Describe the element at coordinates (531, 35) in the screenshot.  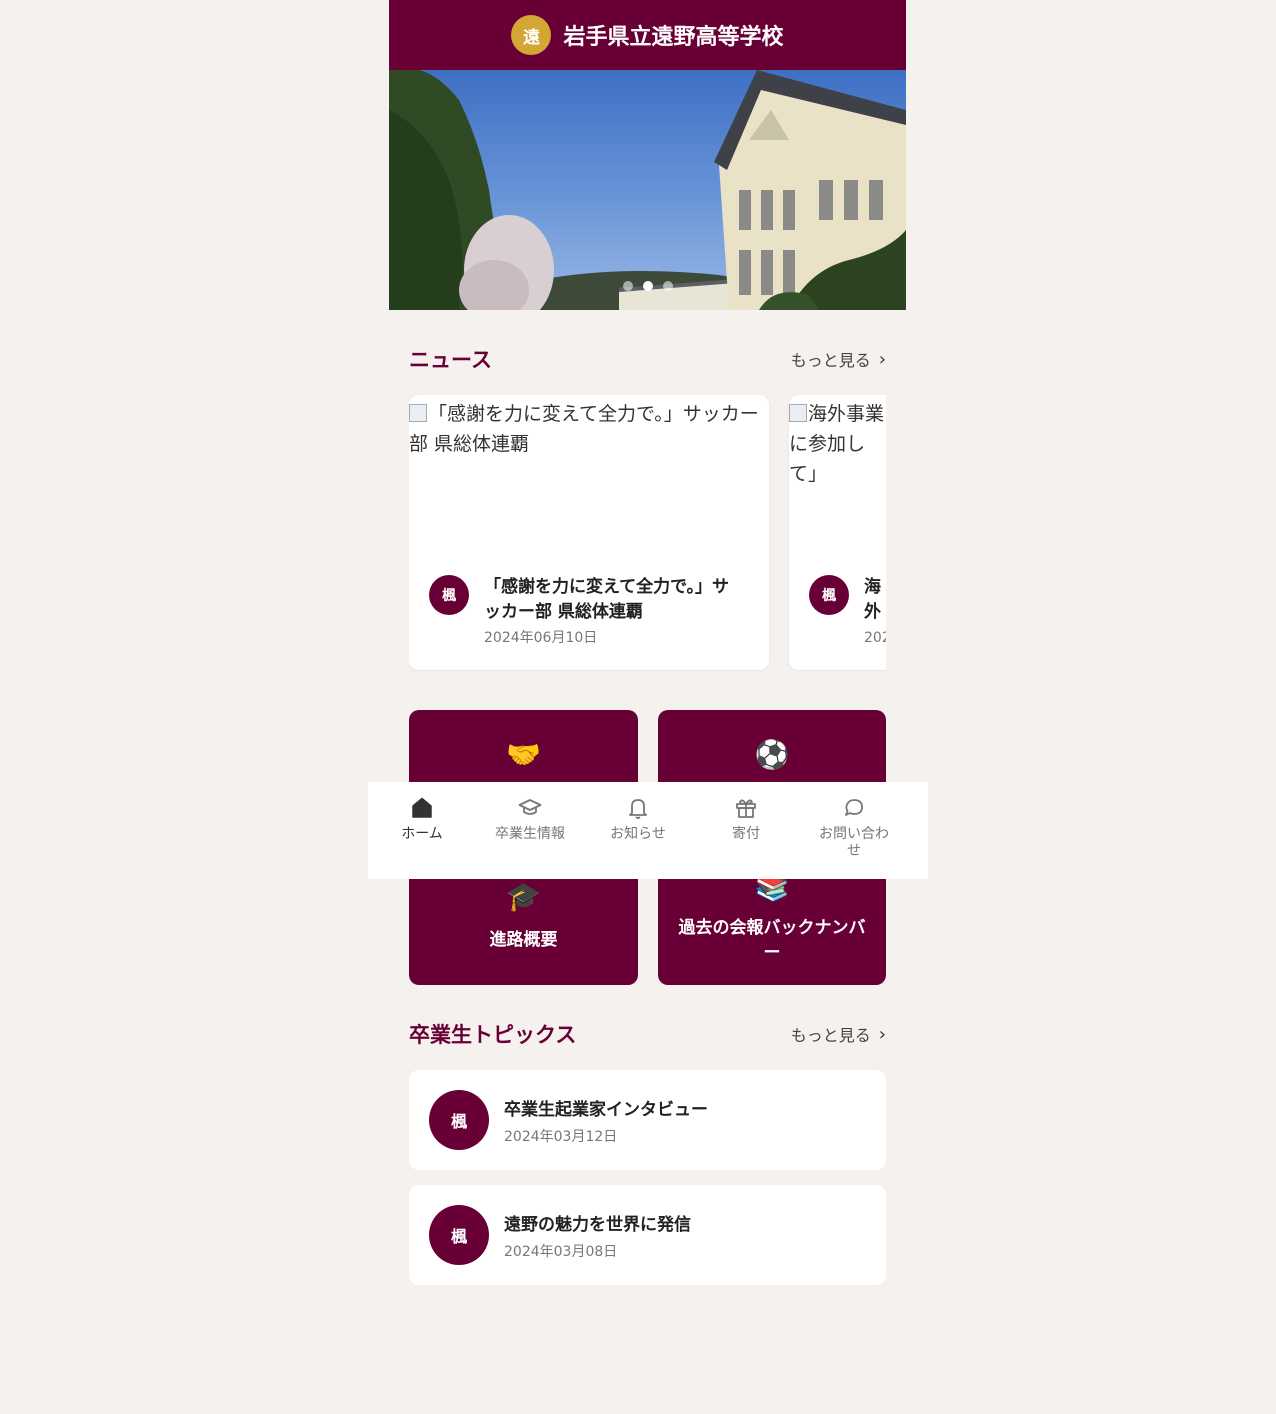
I see `school-logo: 遠` at that location.